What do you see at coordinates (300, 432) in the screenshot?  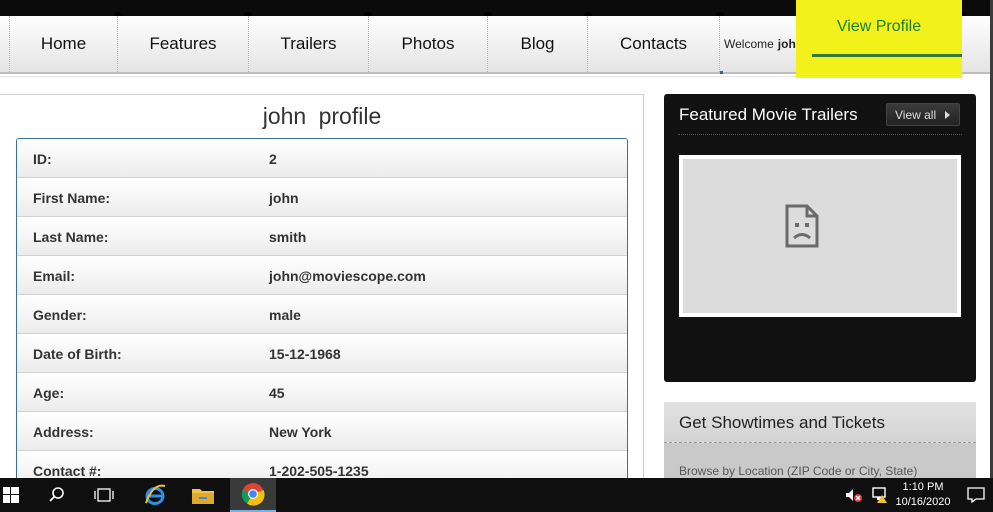 I see `row-value: New York` at bounding box center [300, 432].